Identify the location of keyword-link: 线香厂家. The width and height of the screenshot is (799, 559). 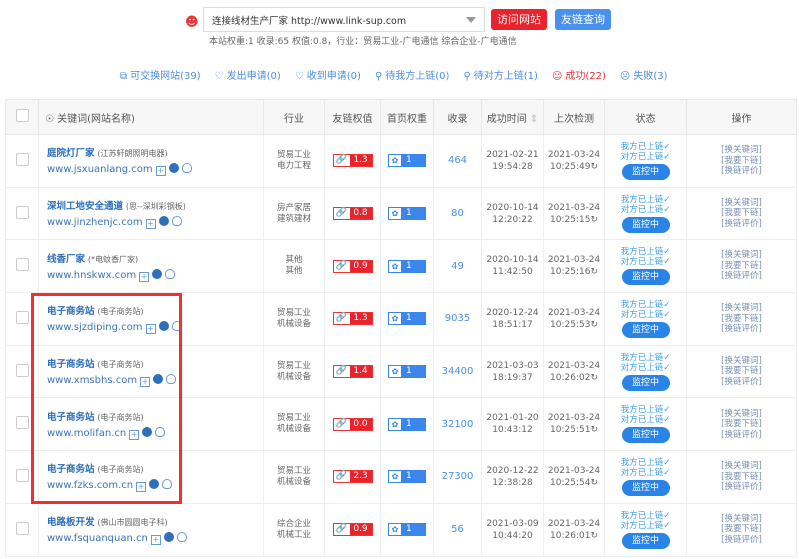
(66, 259).